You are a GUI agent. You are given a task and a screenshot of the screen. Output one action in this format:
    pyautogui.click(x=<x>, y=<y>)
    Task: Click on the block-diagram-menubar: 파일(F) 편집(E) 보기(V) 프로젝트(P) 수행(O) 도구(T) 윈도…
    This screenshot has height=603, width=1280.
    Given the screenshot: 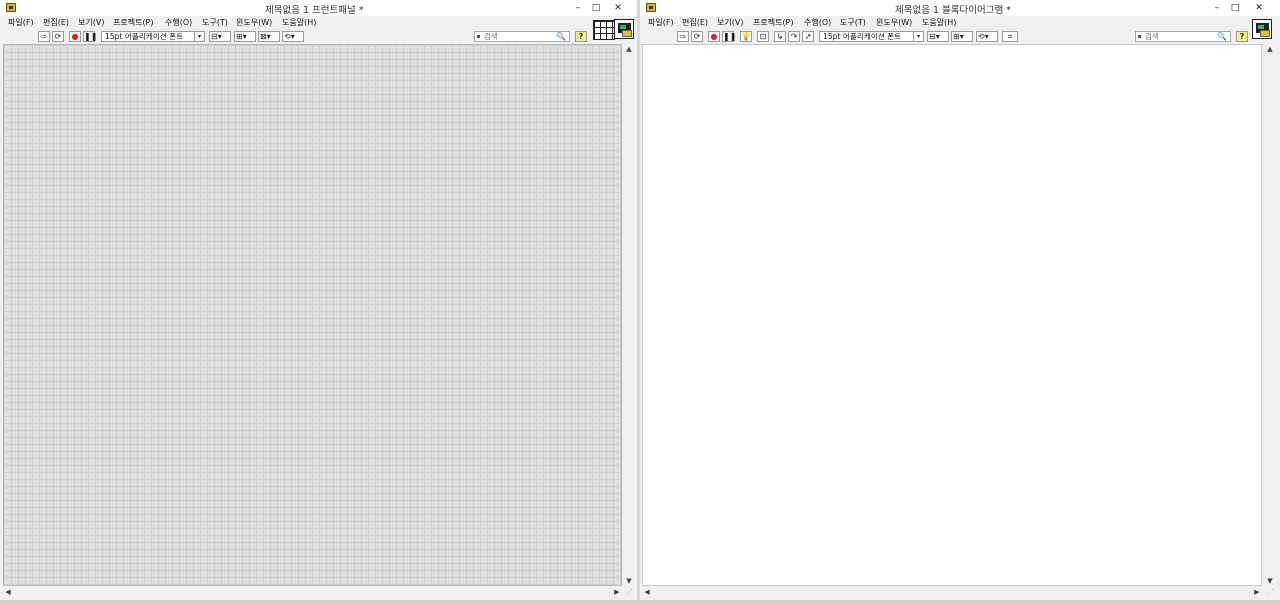 What is the action you would take?
    pyautogui.click(x=960, y=22)
    